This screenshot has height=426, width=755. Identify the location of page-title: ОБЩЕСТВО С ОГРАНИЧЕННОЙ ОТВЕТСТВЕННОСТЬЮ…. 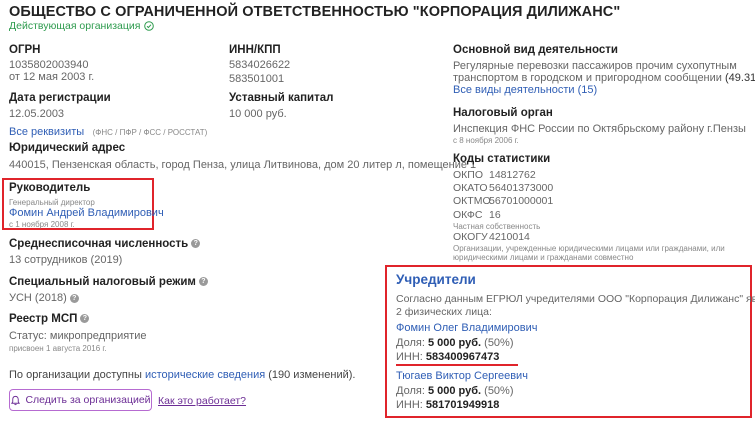
(315, 12).